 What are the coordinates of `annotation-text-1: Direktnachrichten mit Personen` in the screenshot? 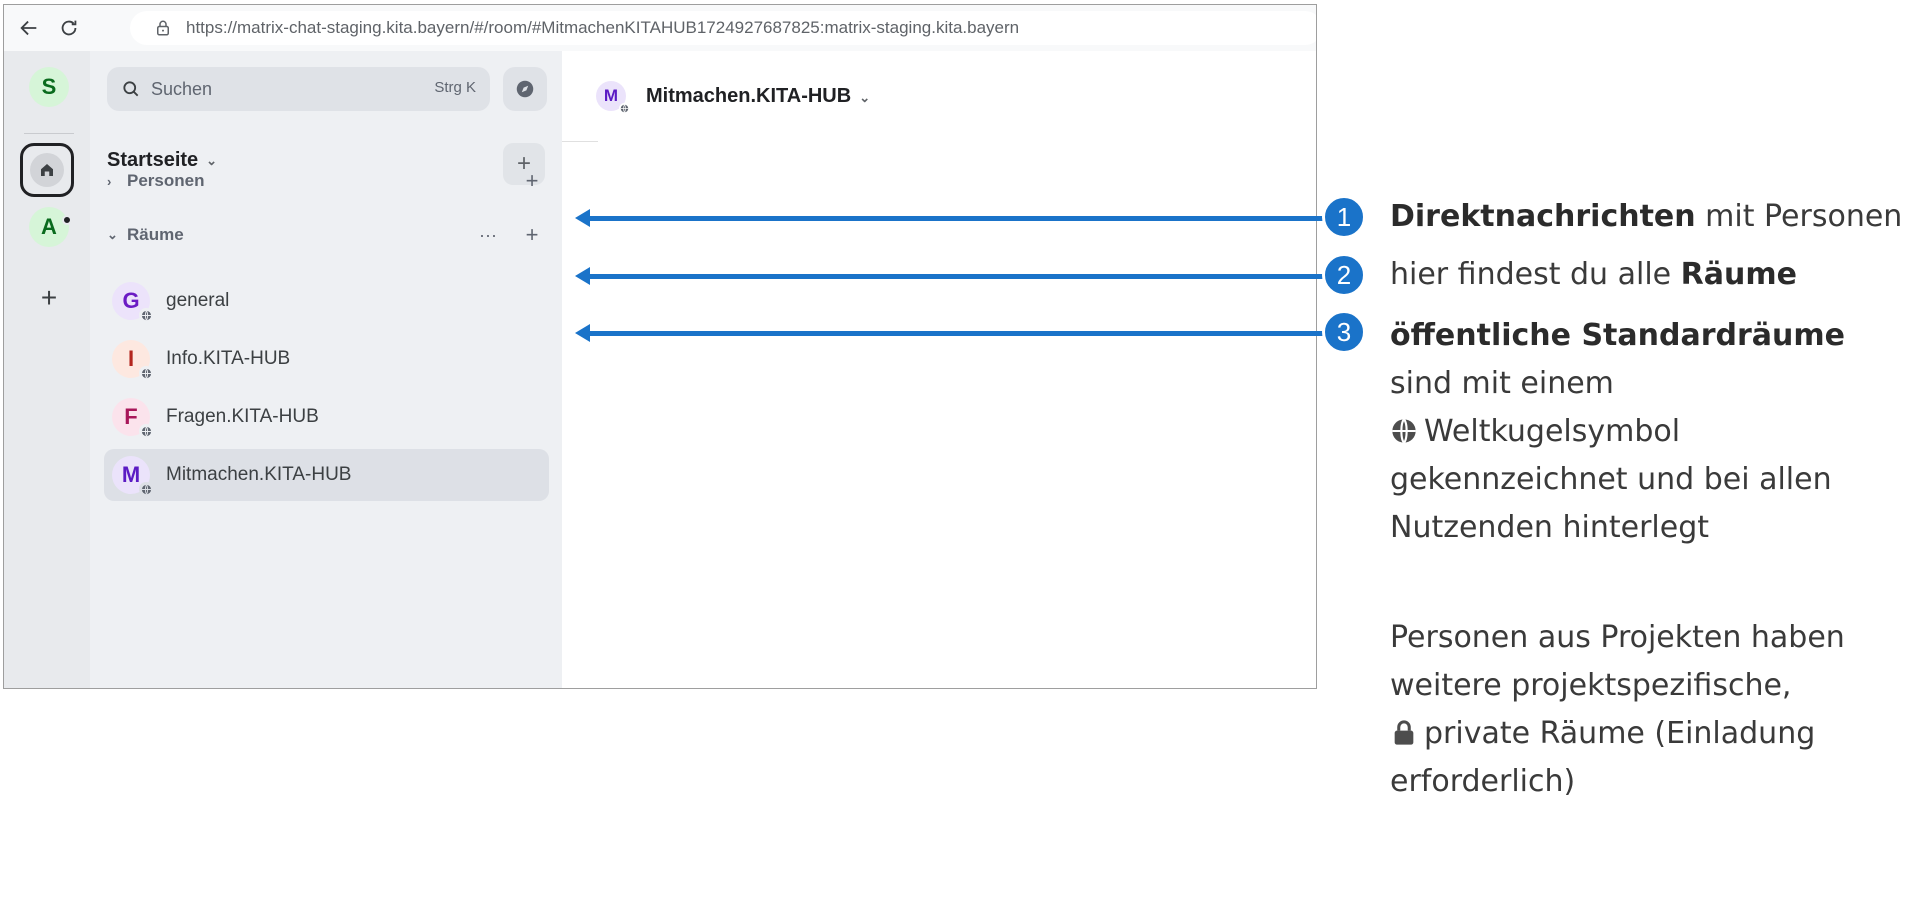 It's located at (1646, 217).